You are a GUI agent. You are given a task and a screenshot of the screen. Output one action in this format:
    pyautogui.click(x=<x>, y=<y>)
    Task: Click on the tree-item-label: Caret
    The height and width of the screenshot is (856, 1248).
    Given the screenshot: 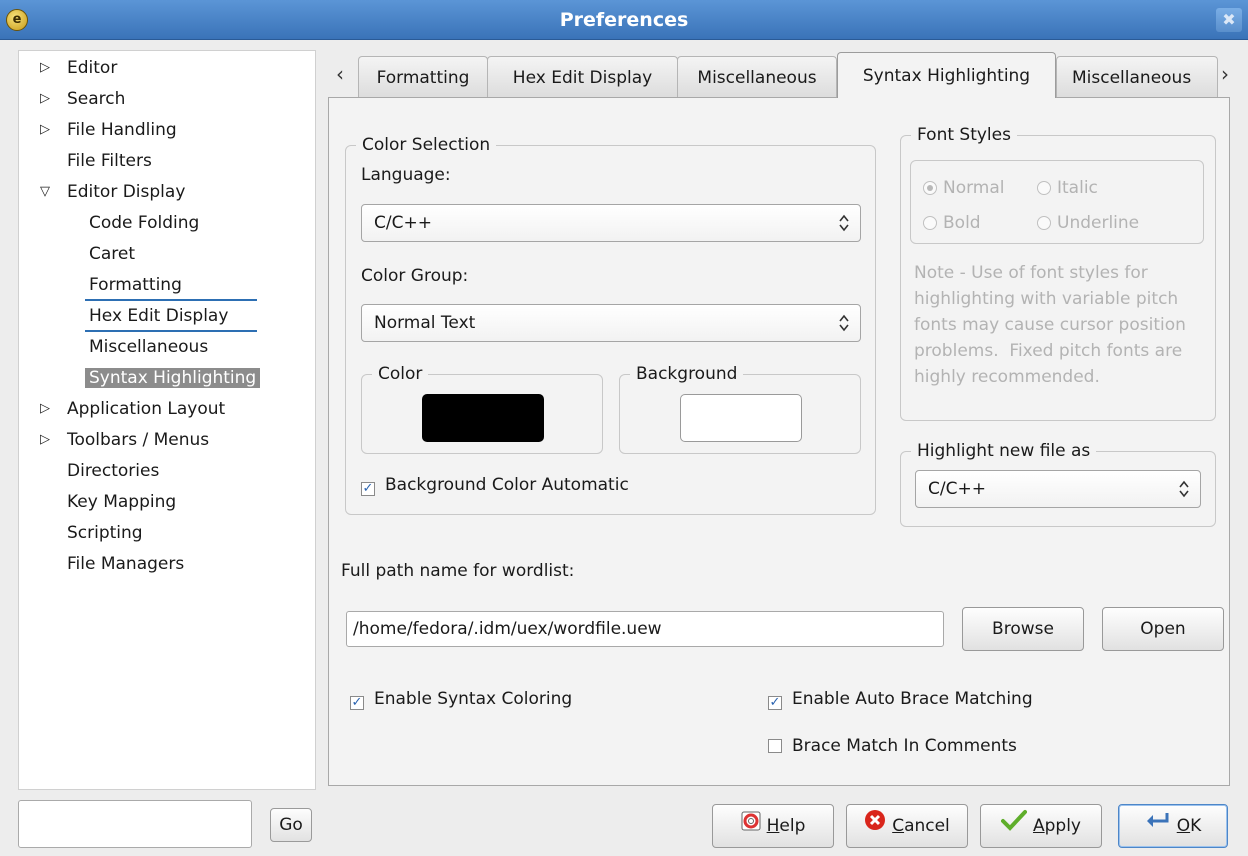 What is the action you would take?
    pyautogui.click(x=112, y=254)
    